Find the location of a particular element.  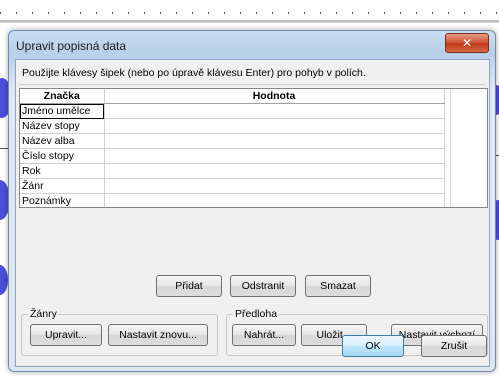

dialog-title: Upravit popisná data is located at coordinates (71, 46).